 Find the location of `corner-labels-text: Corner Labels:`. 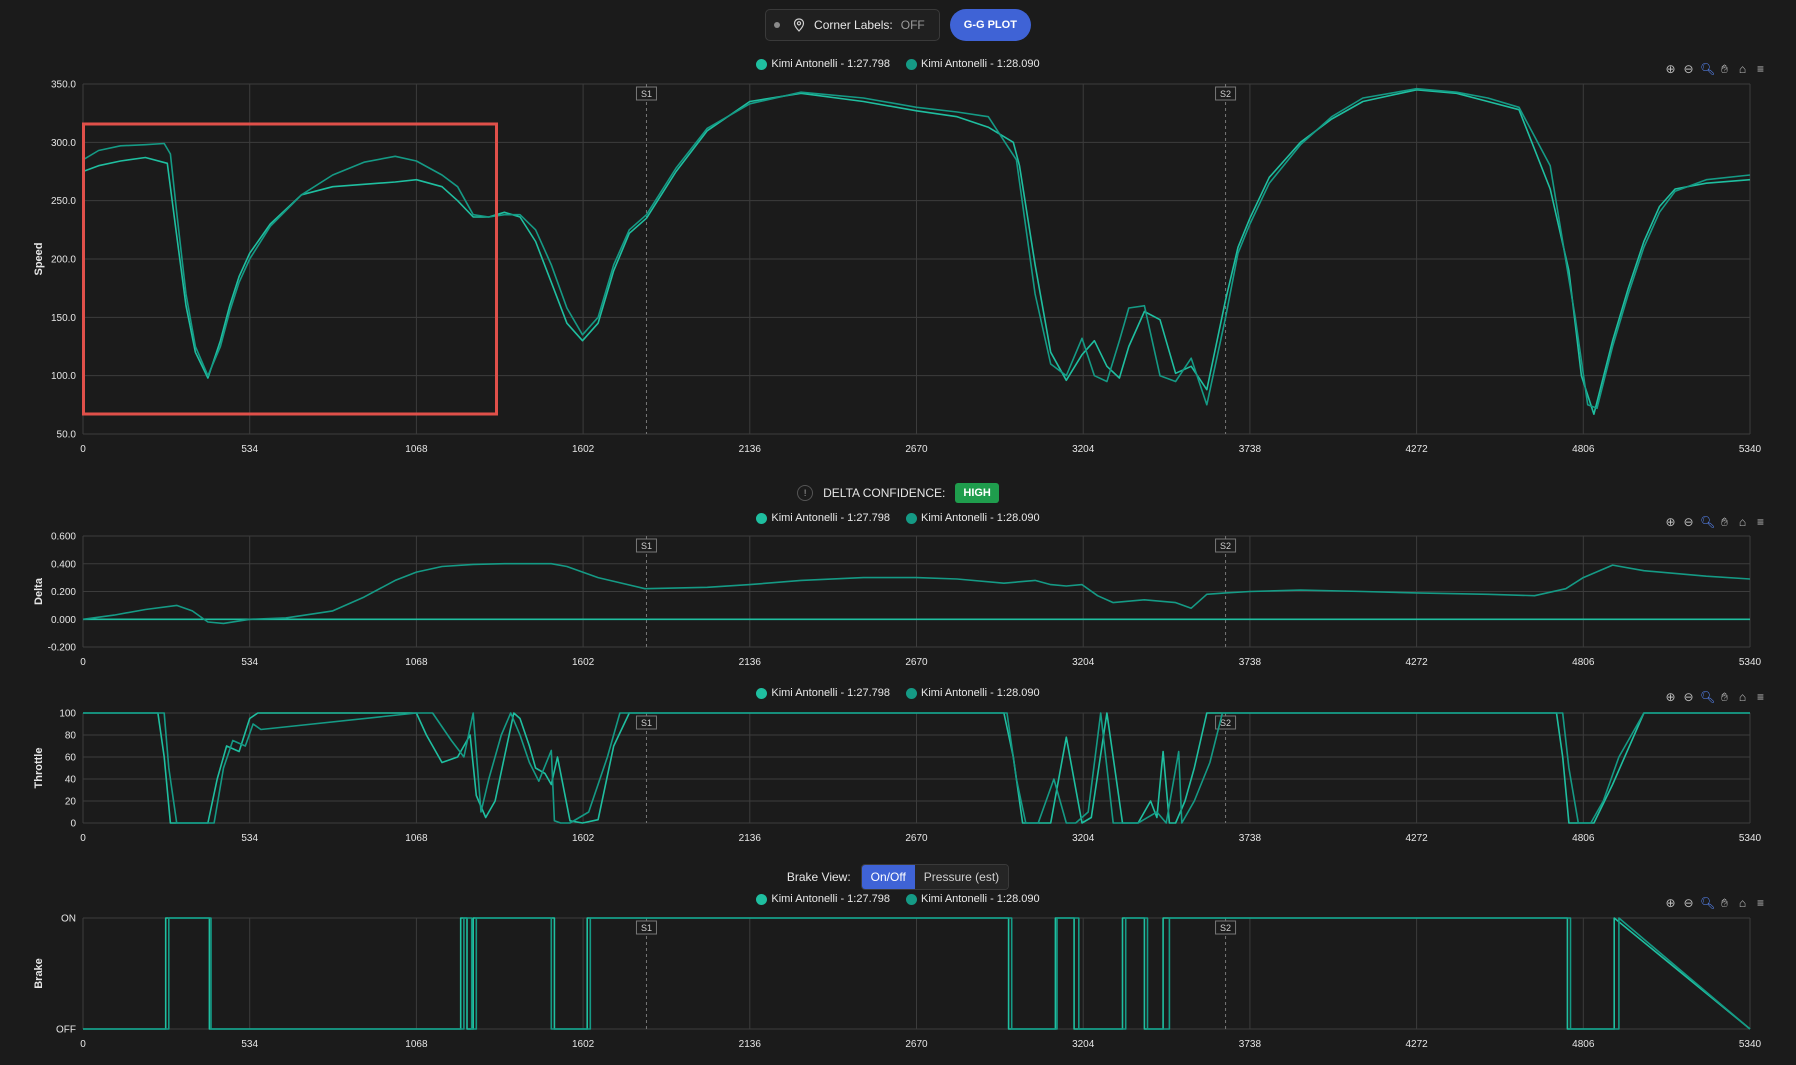

corner-labels-text: Corner Labels: is located at coordinates (853, 25).